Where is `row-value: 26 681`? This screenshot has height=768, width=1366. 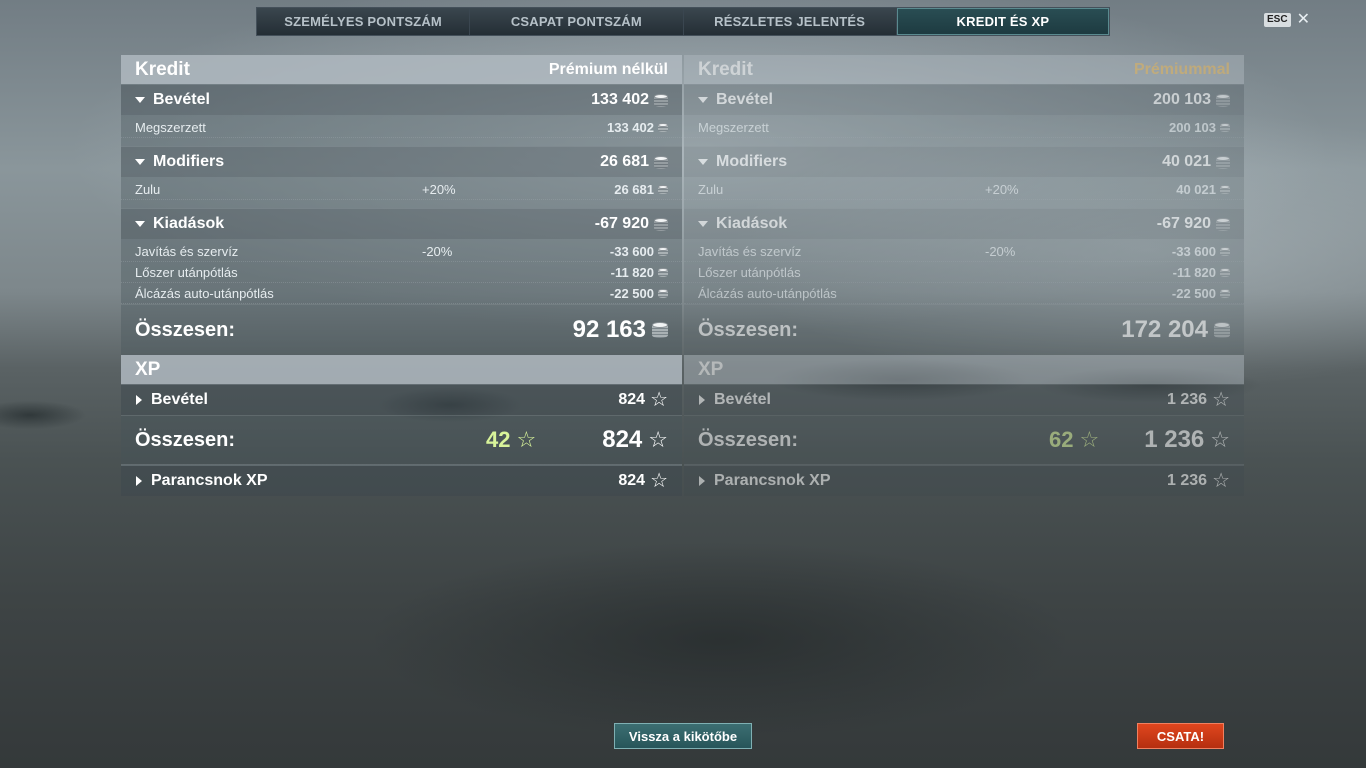
row-value: 26 681 is located at coordinates (634, 189).